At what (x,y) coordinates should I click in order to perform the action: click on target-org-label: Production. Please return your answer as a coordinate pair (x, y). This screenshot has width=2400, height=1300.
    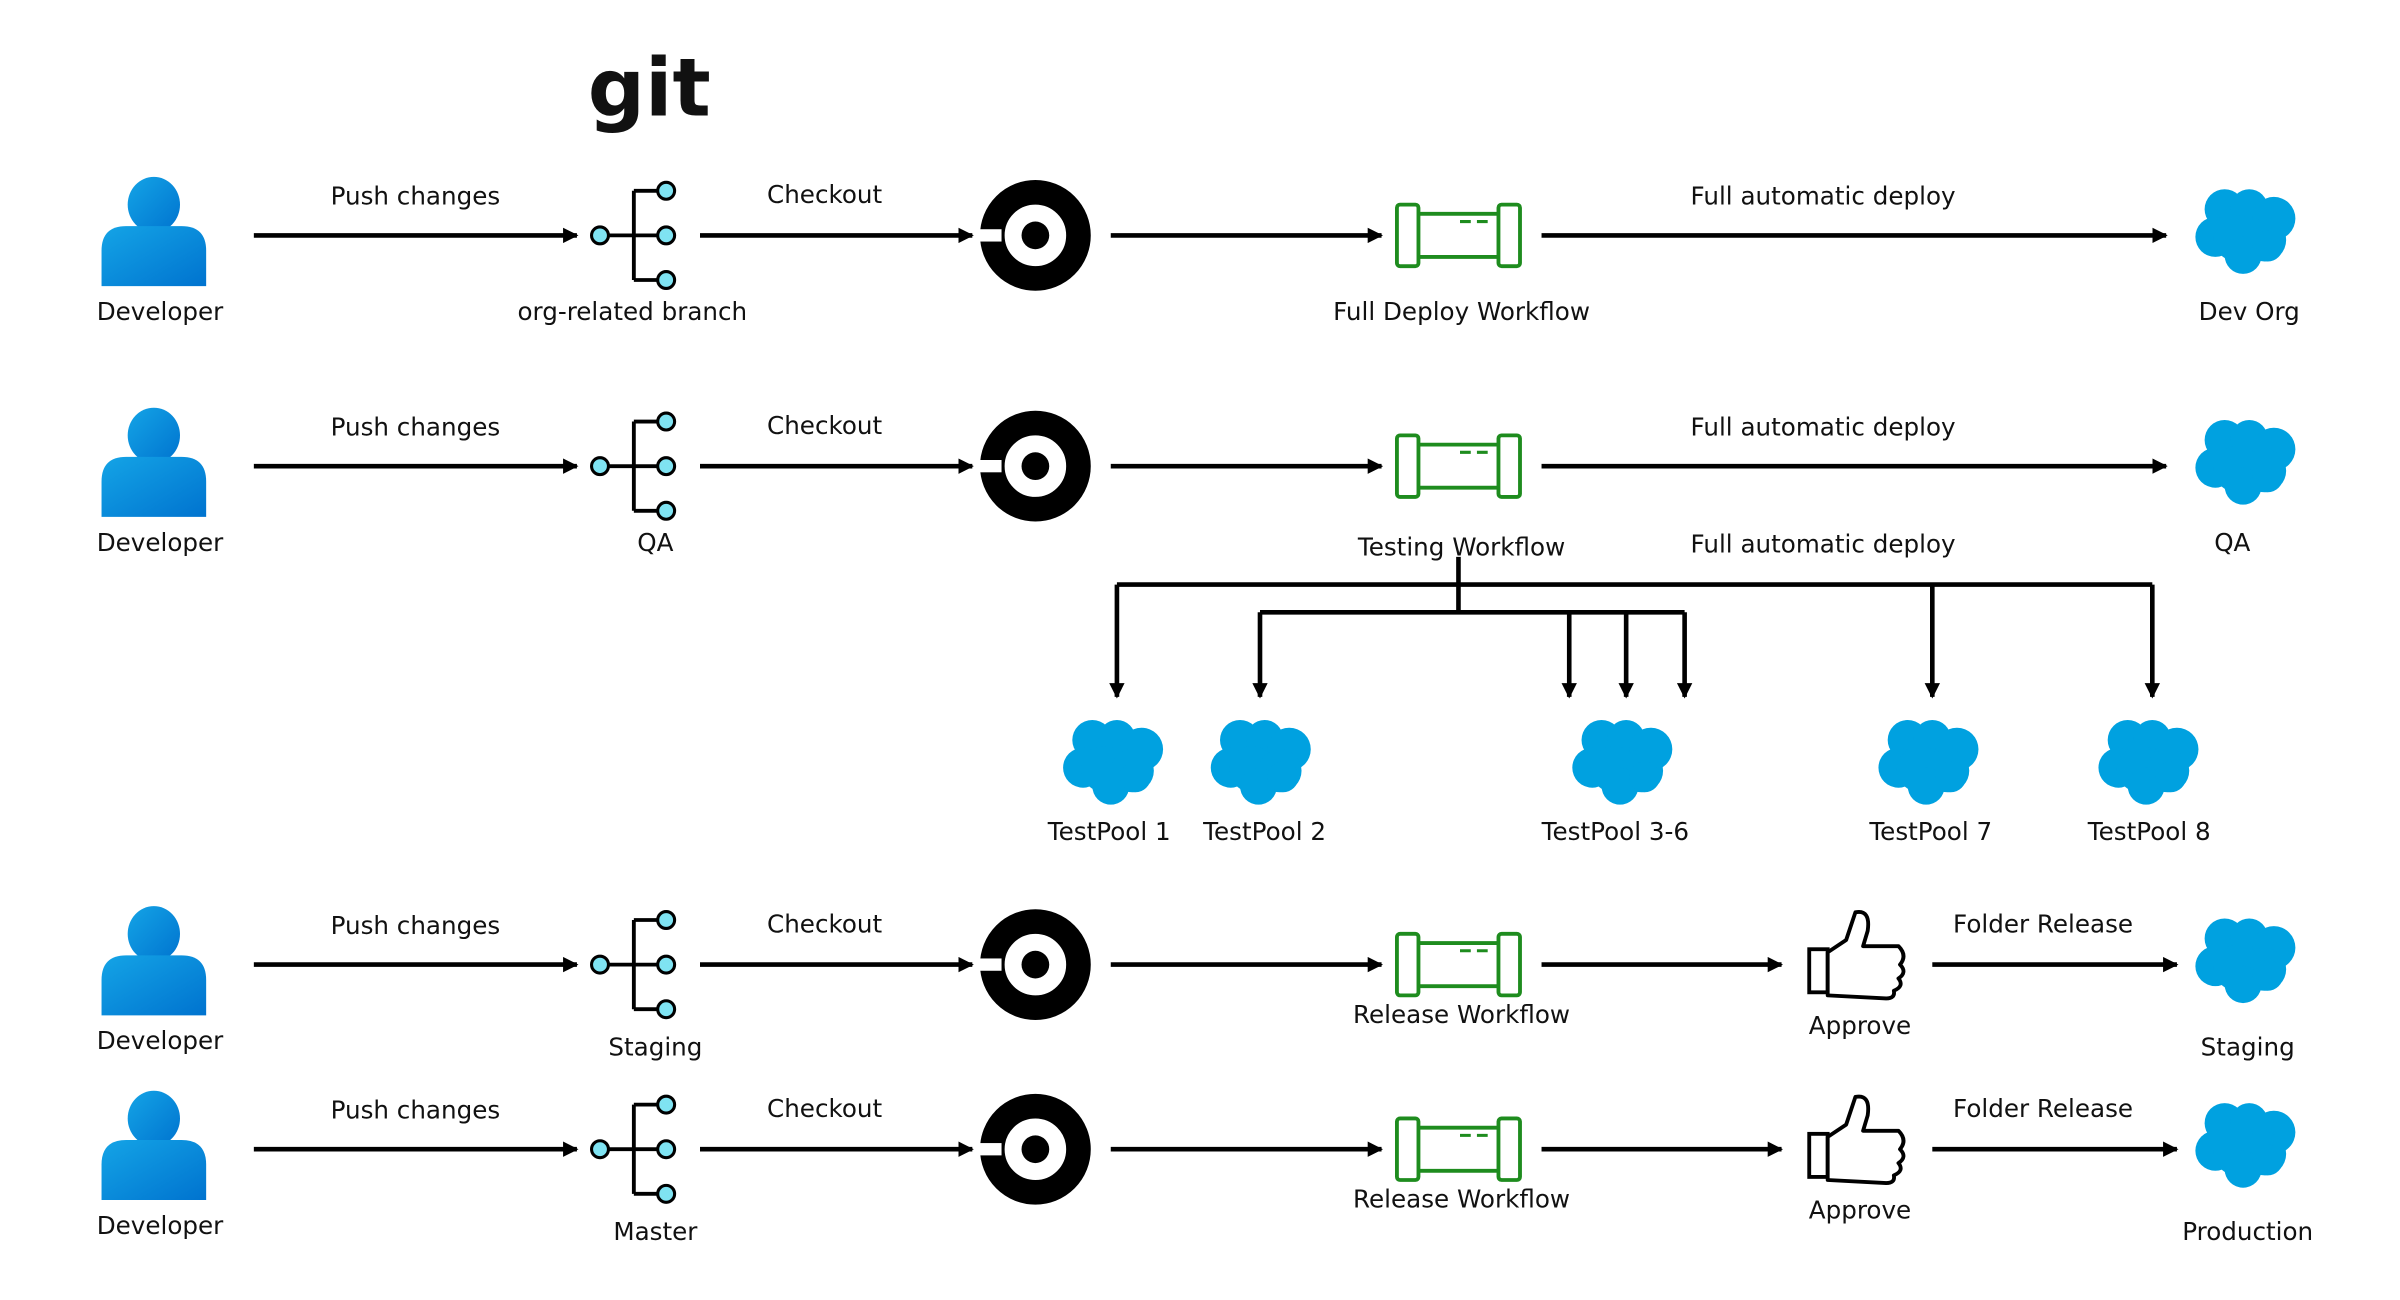
    Looking at the image, I should click on (2247, 1231).